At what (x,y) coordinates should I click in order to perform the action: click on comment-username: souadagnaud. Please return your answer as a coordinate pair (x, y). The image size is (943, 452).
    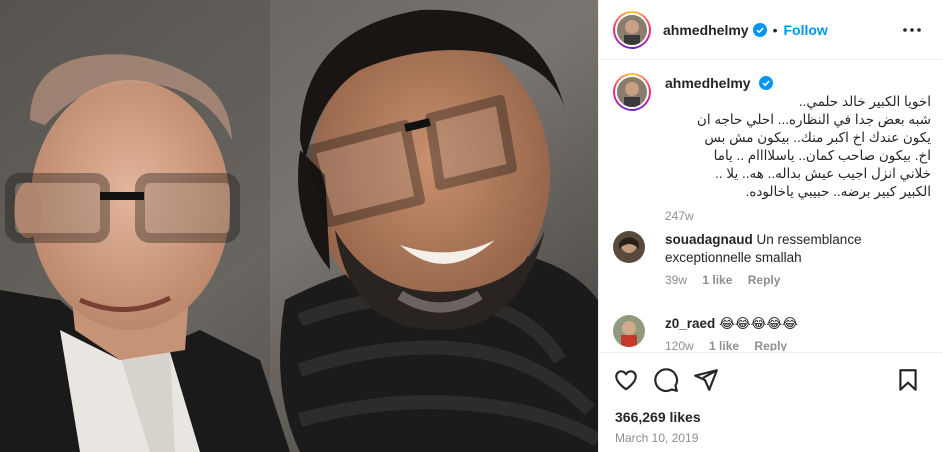
    Looking at the image, I should click on (709, 239).